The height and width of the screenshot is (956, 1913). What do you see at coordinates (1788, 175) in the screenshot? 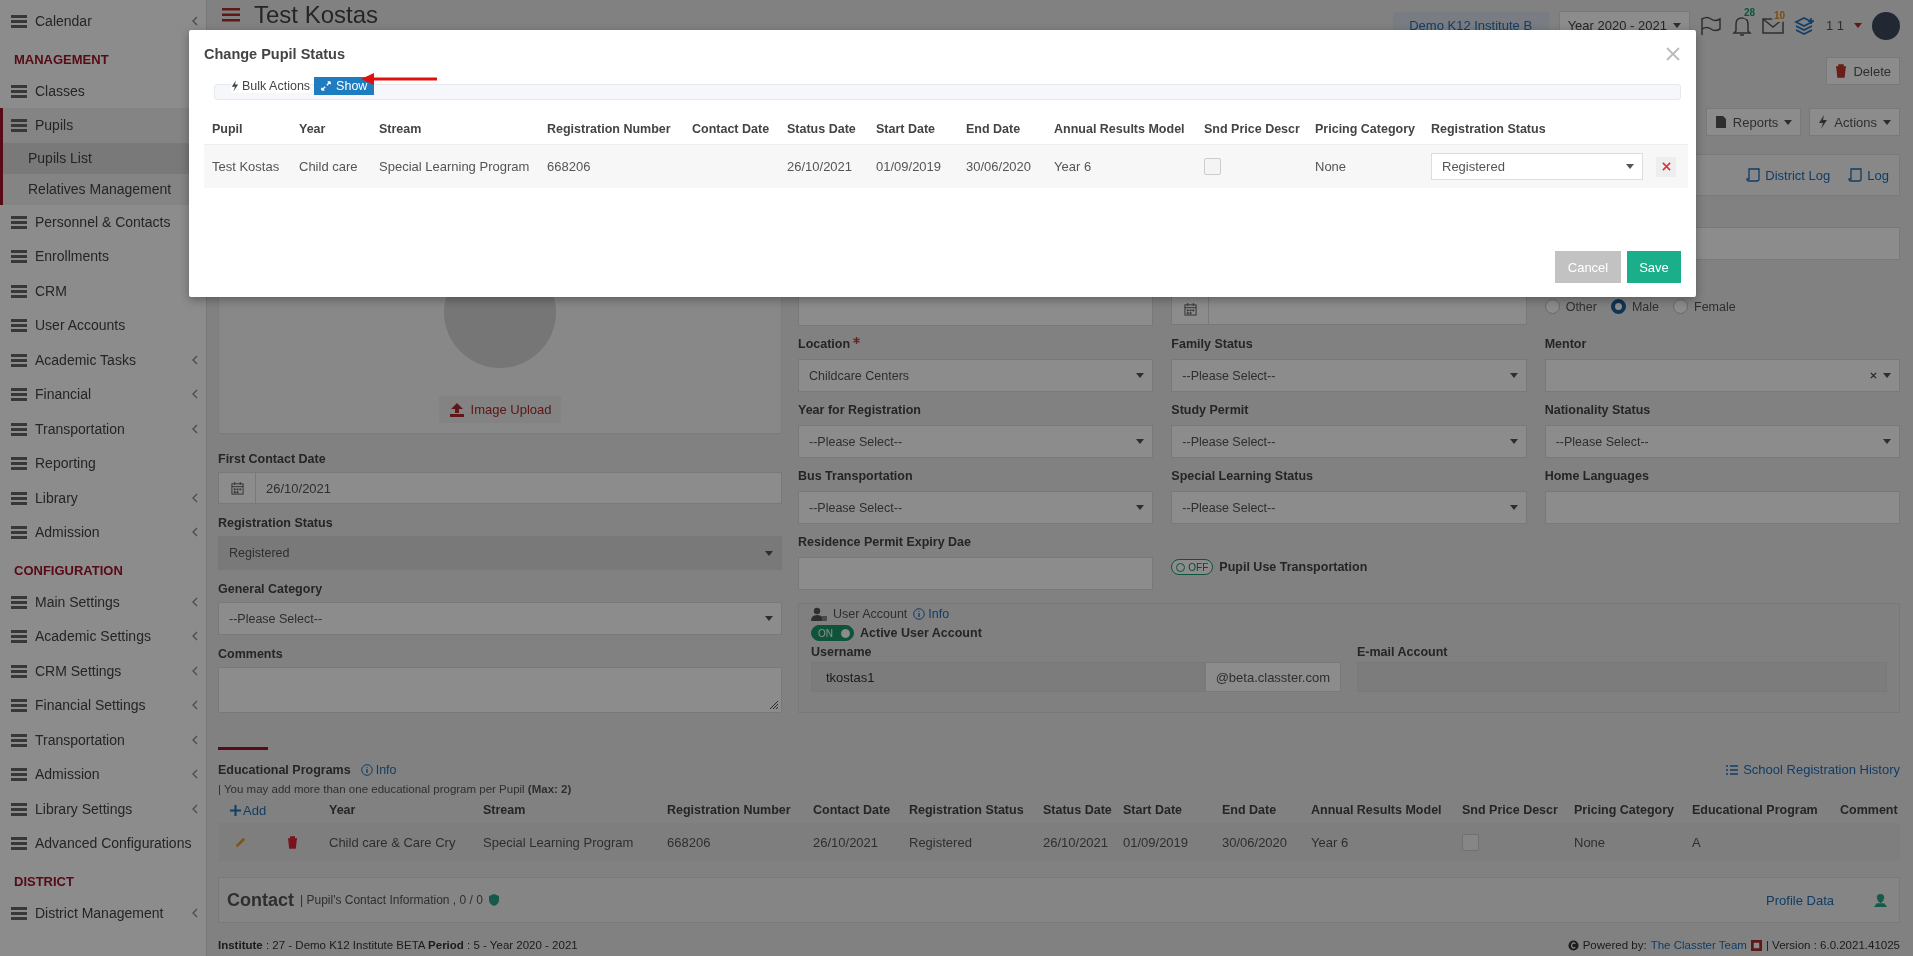
I see `district-log-link: District Log` at bounding box center [1788, 175].